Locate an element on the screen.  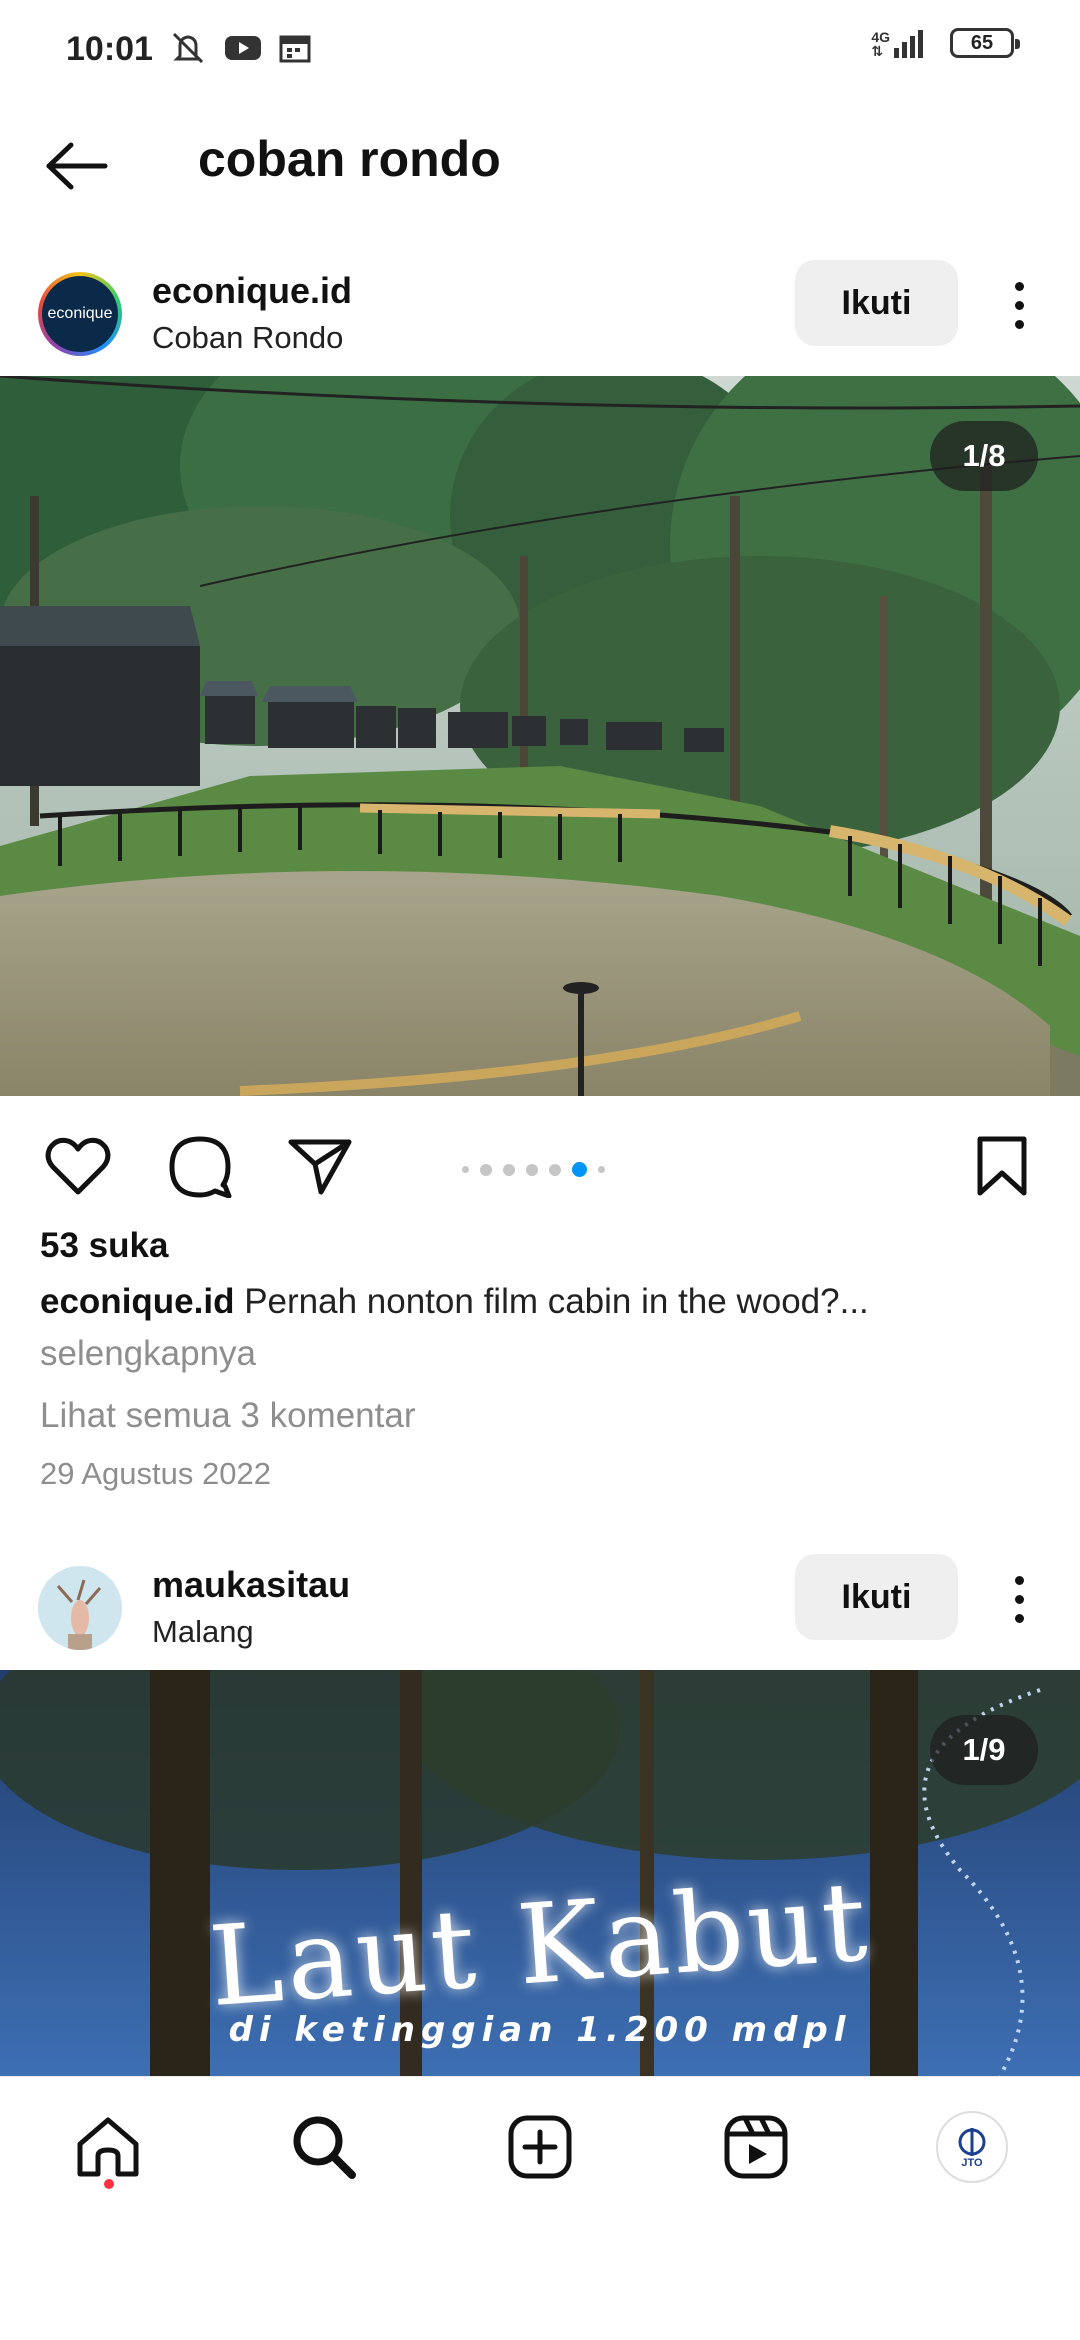
avatar is located at coordinates (80, 1608).